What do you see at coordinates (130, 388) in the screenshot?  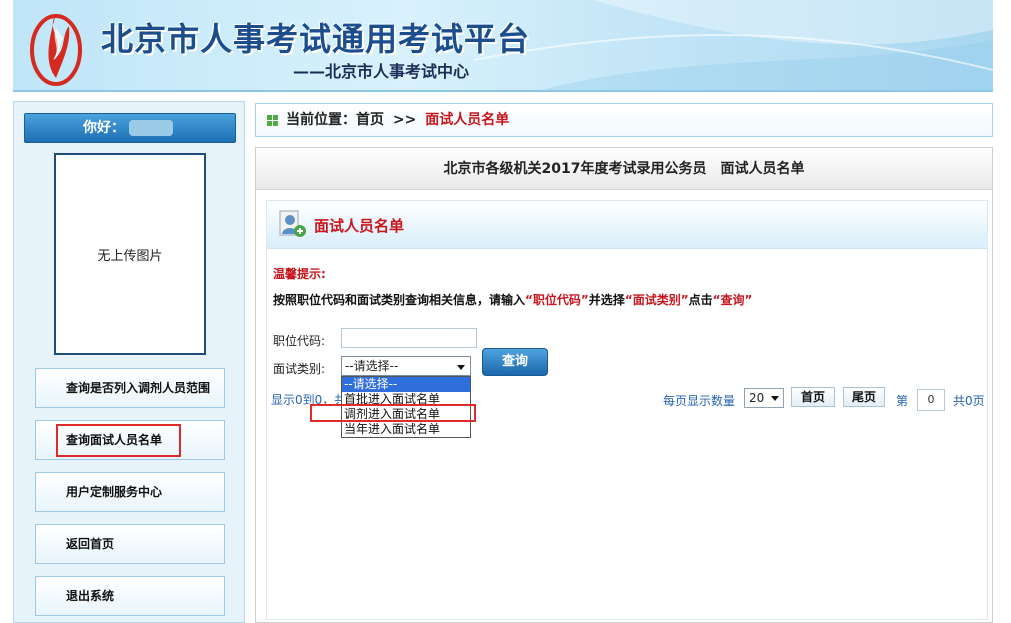 I see `sidebar-item-adjust-check: 查询是否列入调剂人员范围` at bounding box center [130, 388].